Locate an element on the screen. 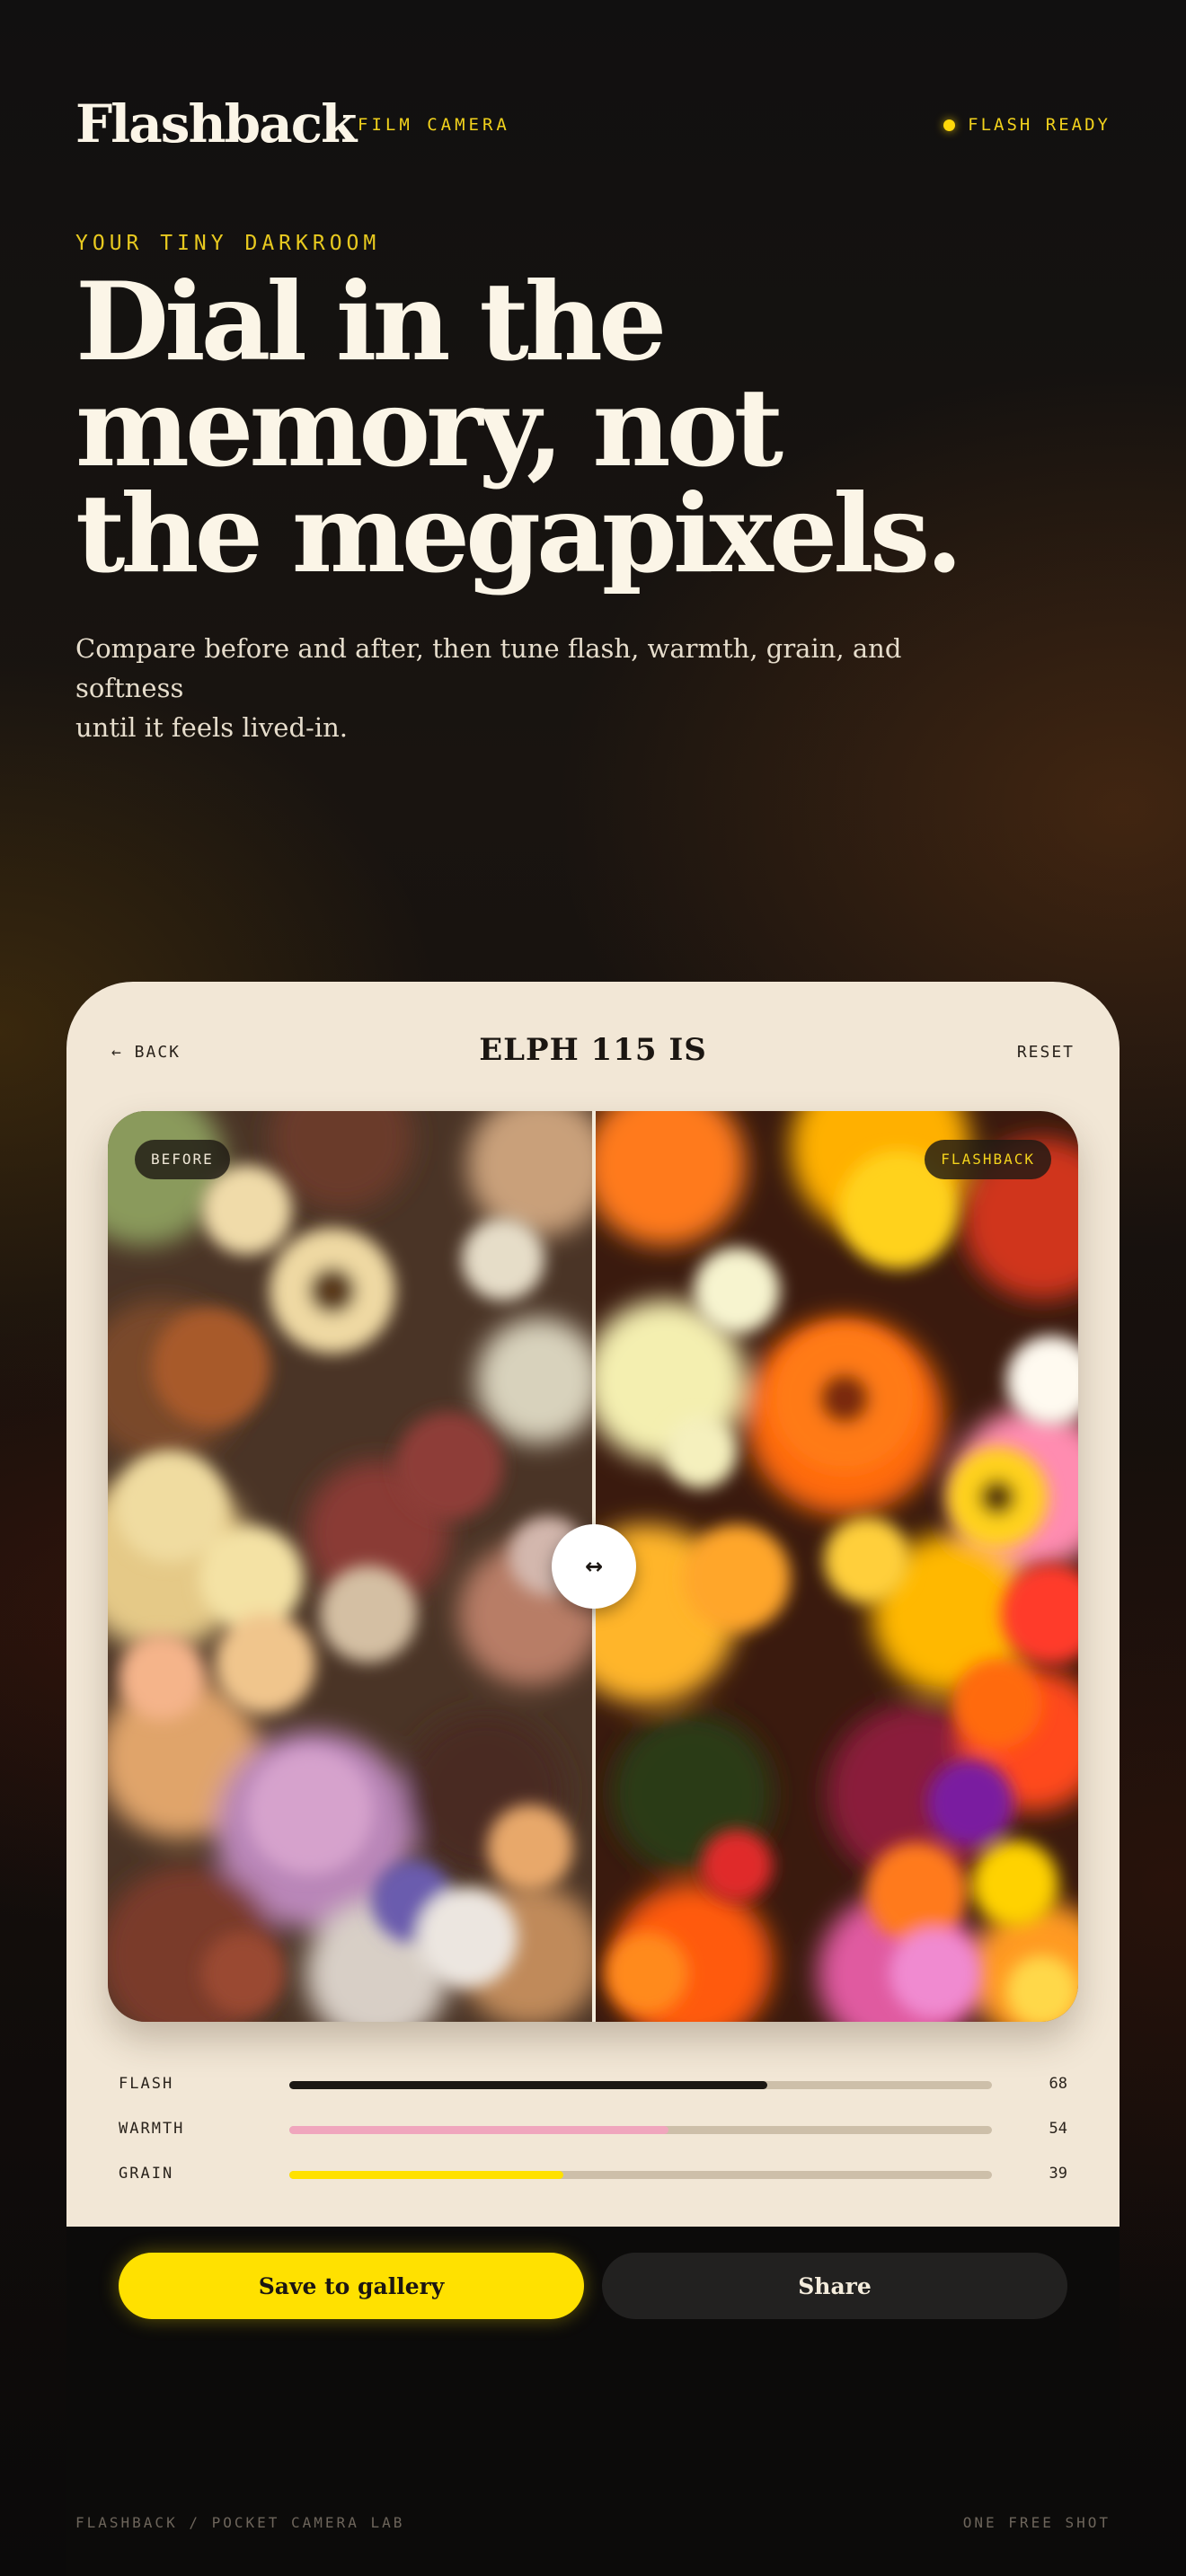  slider-label: GRAIN is located at coordinates (146, 2174).